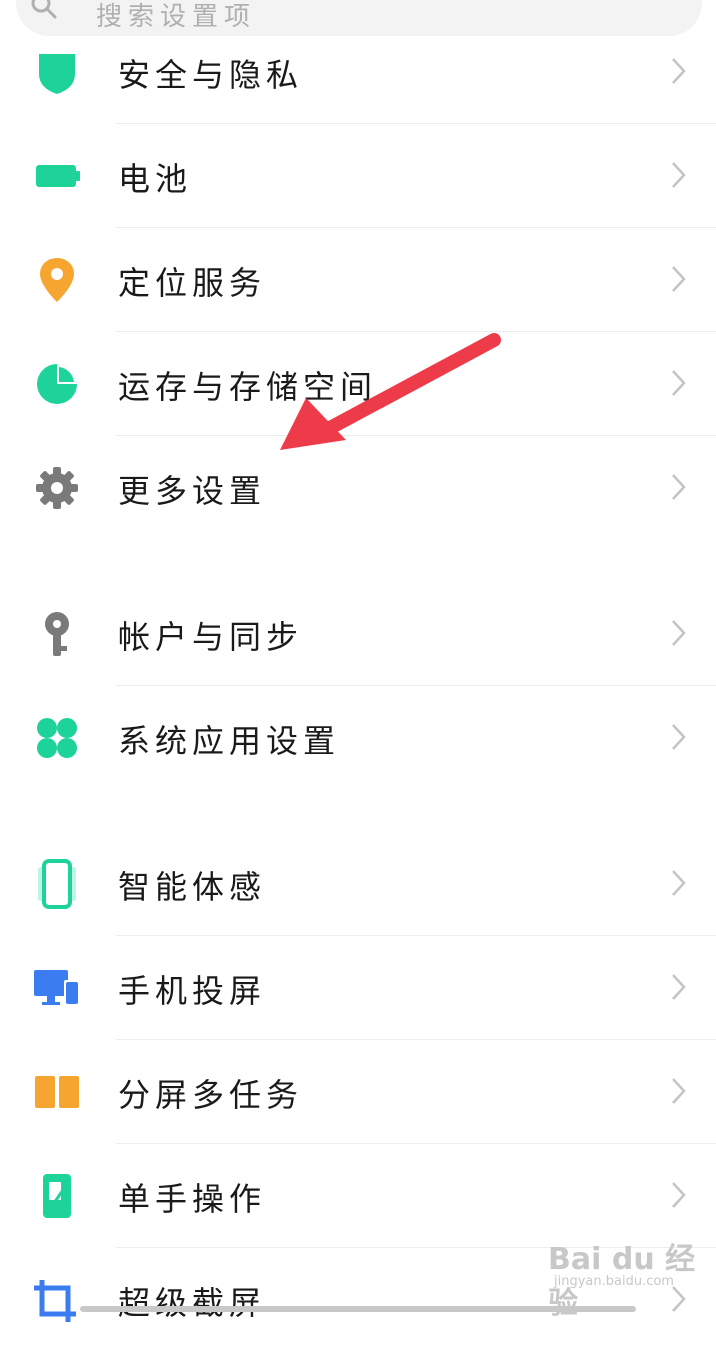 The image size is (716, 1352). What do you see at coordinates (57, 1196) in the screenshot?
I see `one-hand-icon` at bounding box center [57, 1196].